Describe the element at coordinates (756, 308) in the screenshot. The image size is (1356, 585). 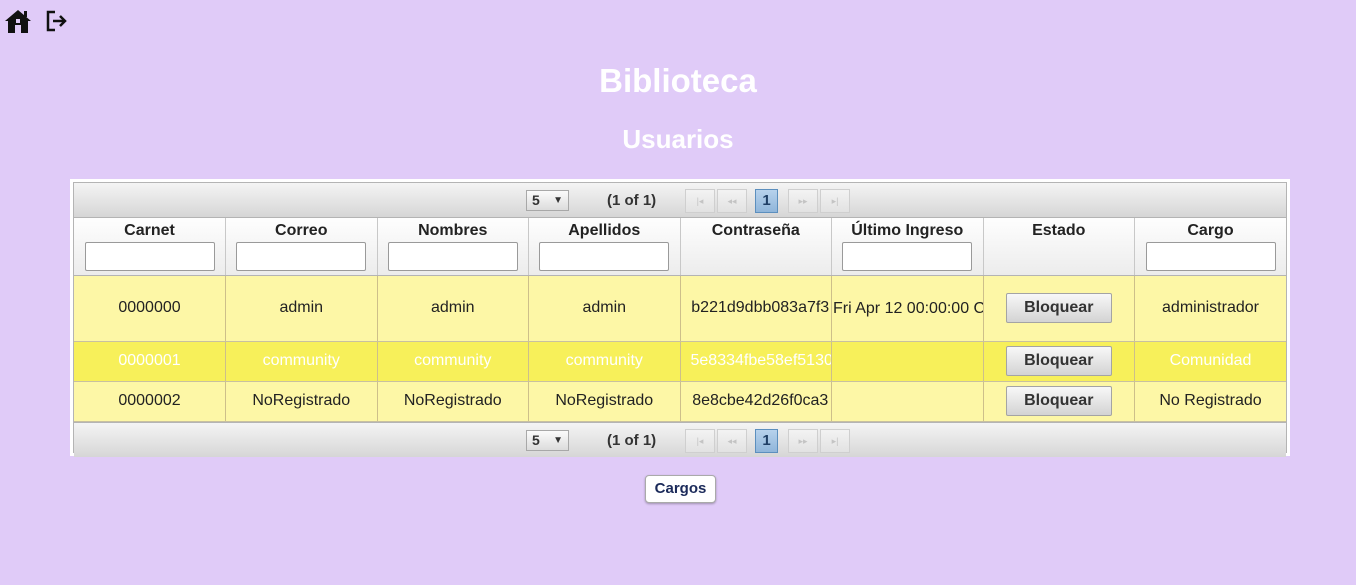
I see `cell-contrasena: b221d9dbb083a7f3` at that location.